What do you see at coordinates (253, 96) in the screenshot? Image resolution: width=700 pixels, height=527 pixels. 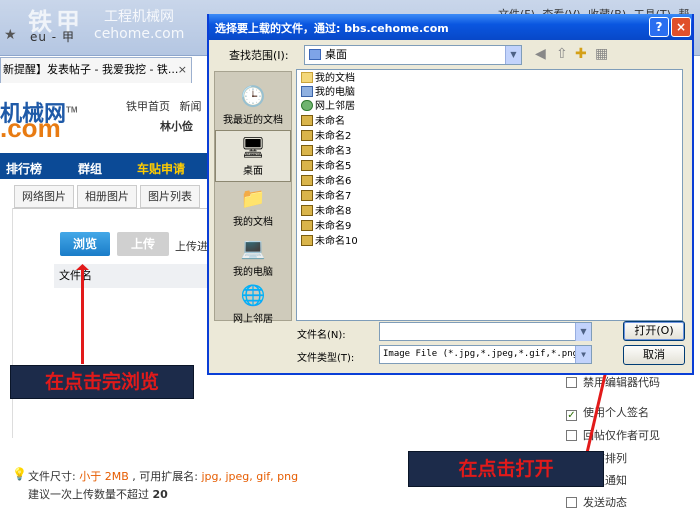 I see `clock-icon: 🕒` at bounding box center [253, 96].